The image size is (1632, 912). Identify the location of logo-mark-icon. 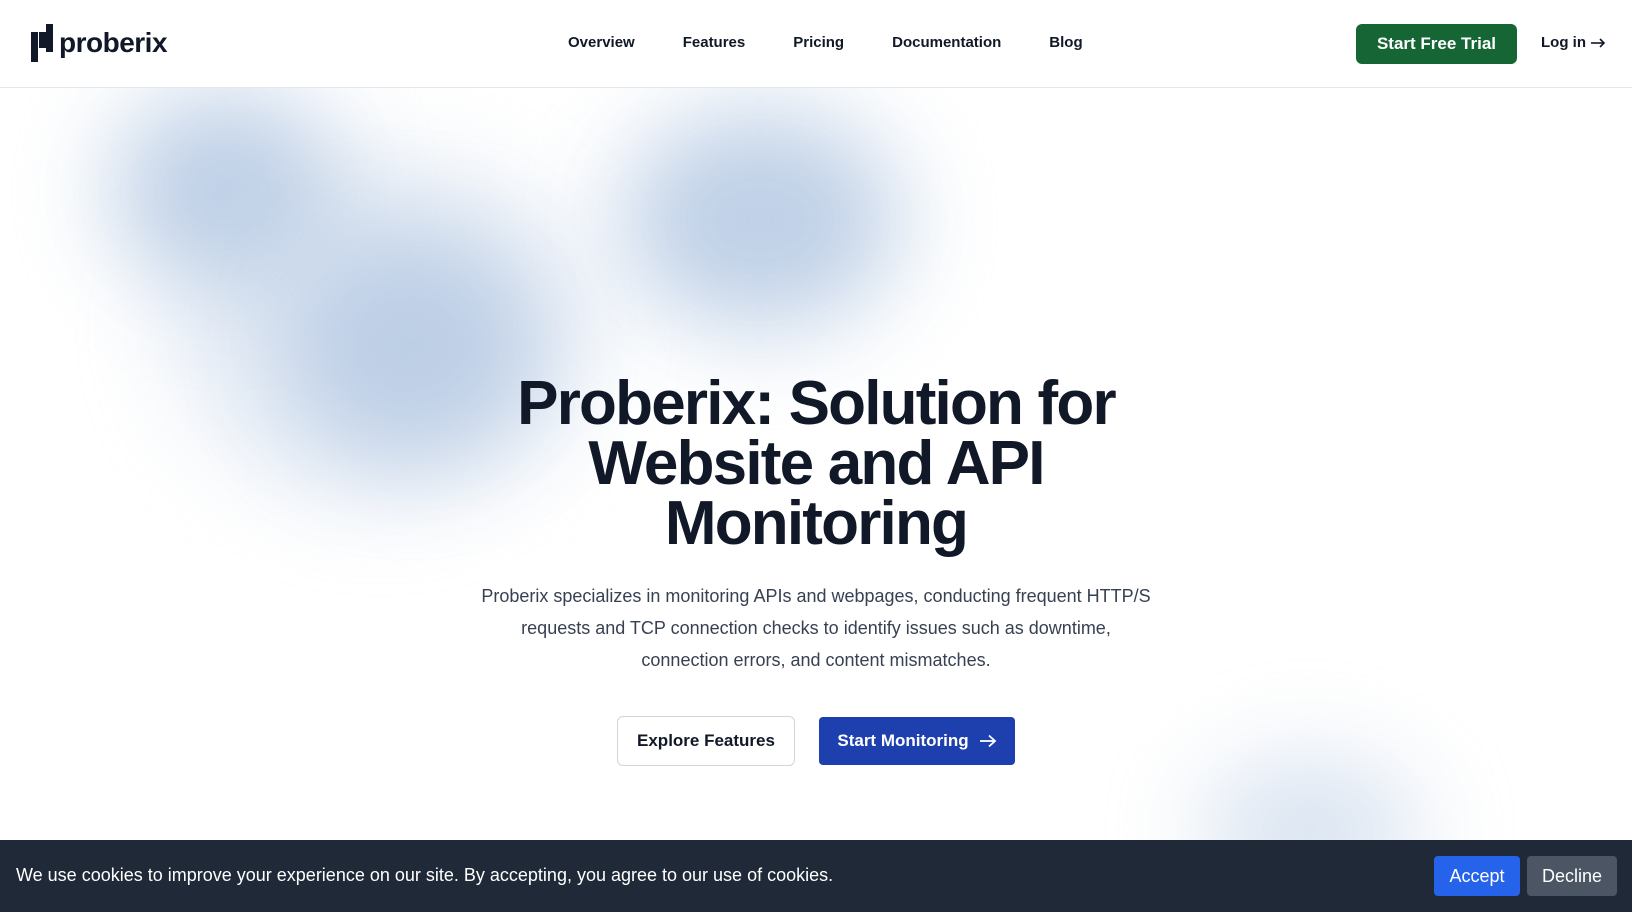
(42, 43).